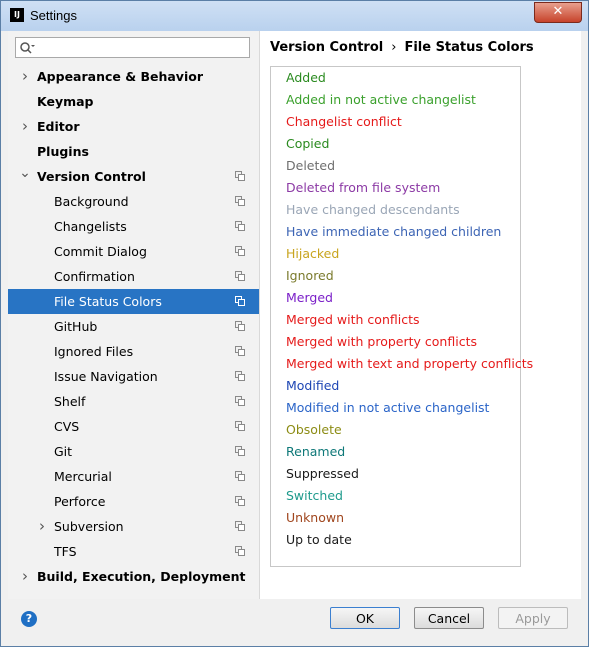 This screenshot has width=589, height=647. I want to click on tree-item-label: GitHub, so click(76, 326).